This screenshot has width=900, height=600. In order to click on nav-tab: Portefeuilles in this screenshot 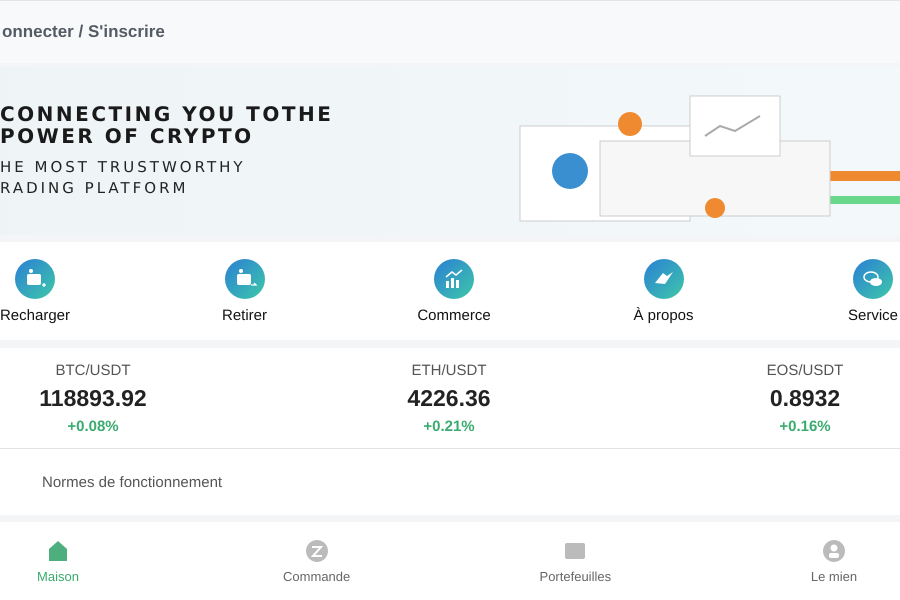, I will do `click(575, 561)`.